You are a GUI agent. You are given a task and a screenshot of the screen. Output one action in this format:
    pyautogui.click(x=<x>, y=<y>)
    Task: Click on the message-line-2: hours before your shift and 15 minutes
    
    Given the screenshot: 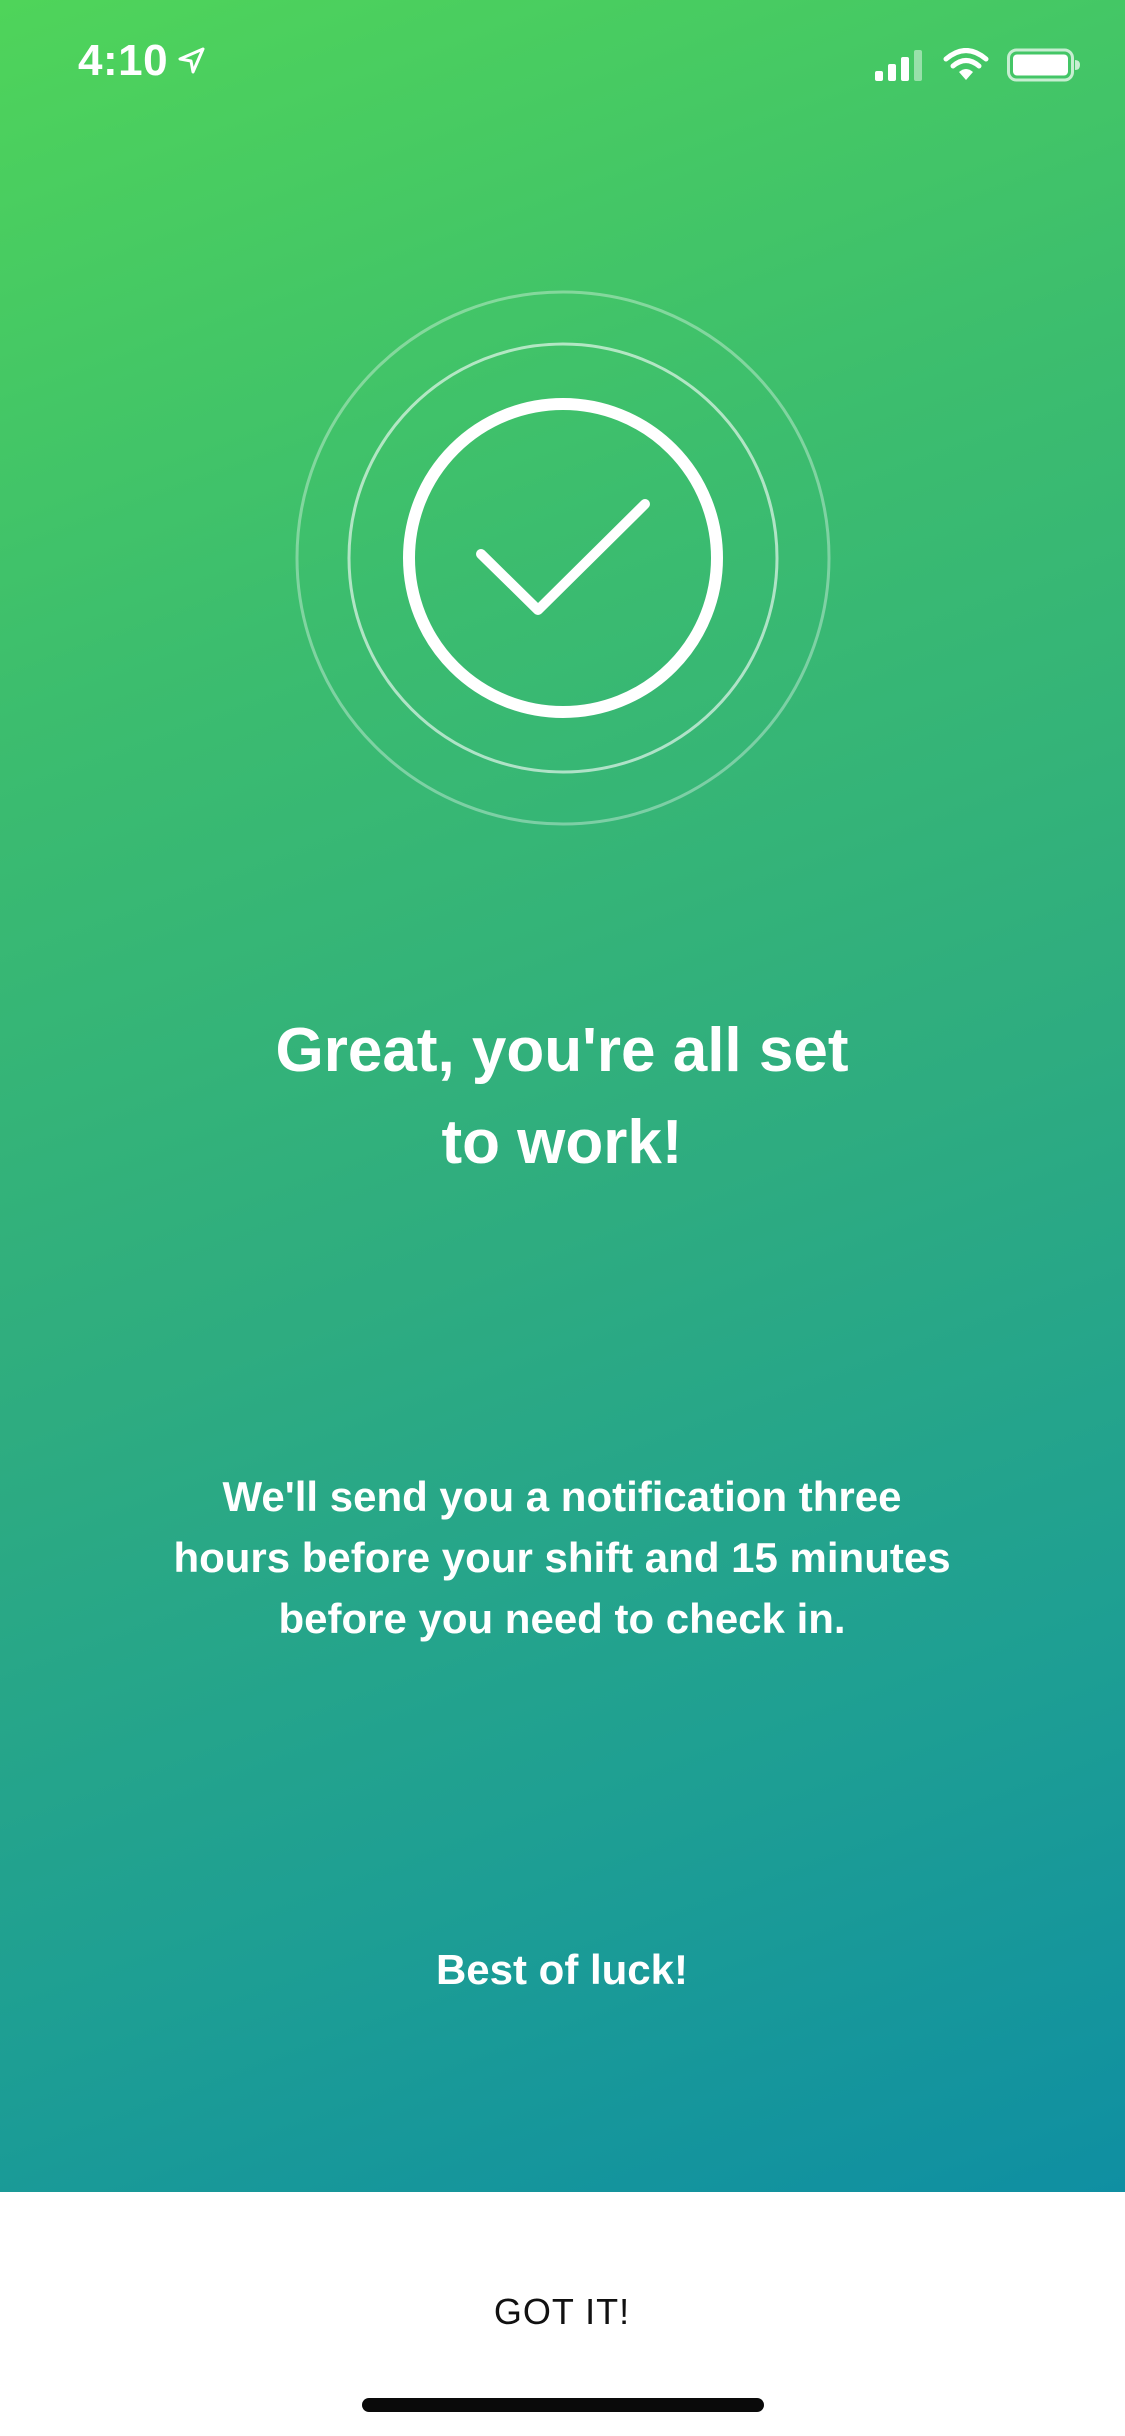 What is the action you would take?
    pyautogui.click(x=562, y=1557)
    